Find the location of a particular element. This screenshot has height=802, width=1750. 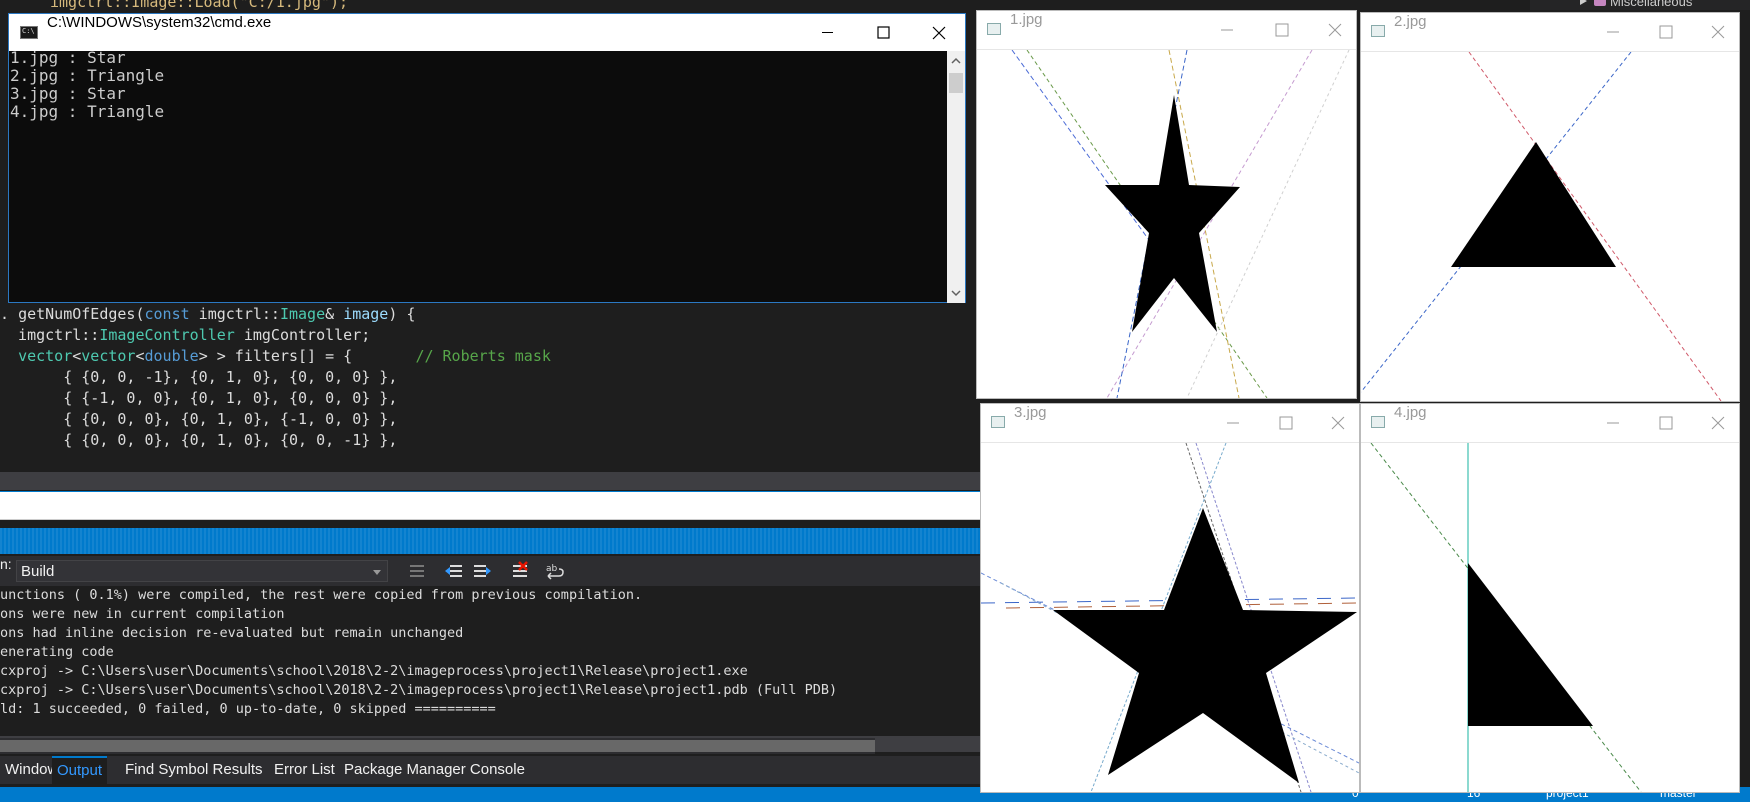

console-line: 1.jpg : Star is located at coordinates (68, 57).